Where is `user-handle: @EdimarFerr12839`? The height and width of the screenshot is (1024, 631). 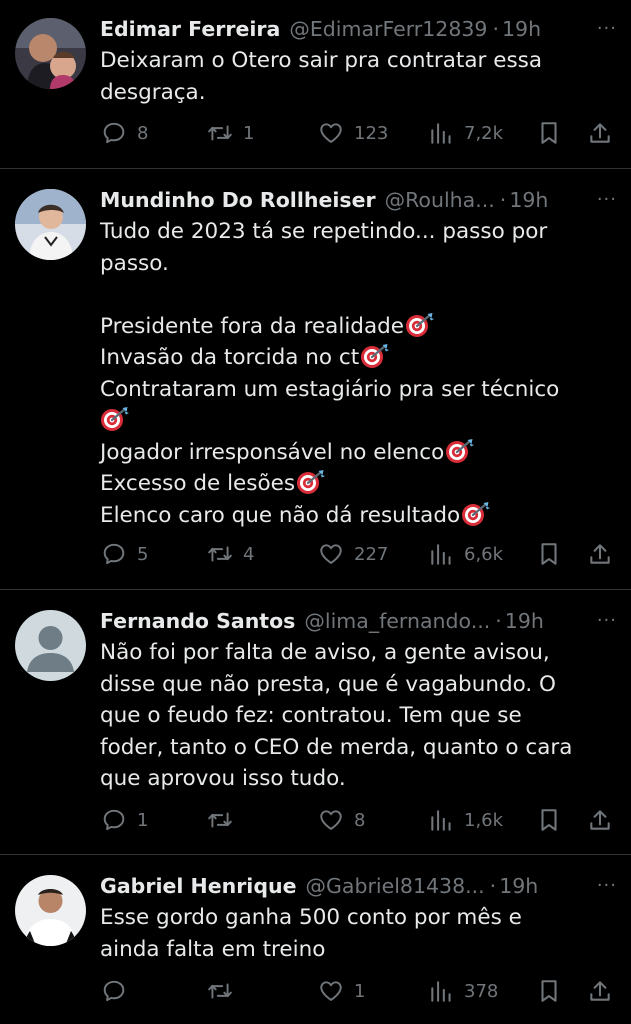
user-handle: @EdimarFerr12839 is located at coordinates (388, 29).